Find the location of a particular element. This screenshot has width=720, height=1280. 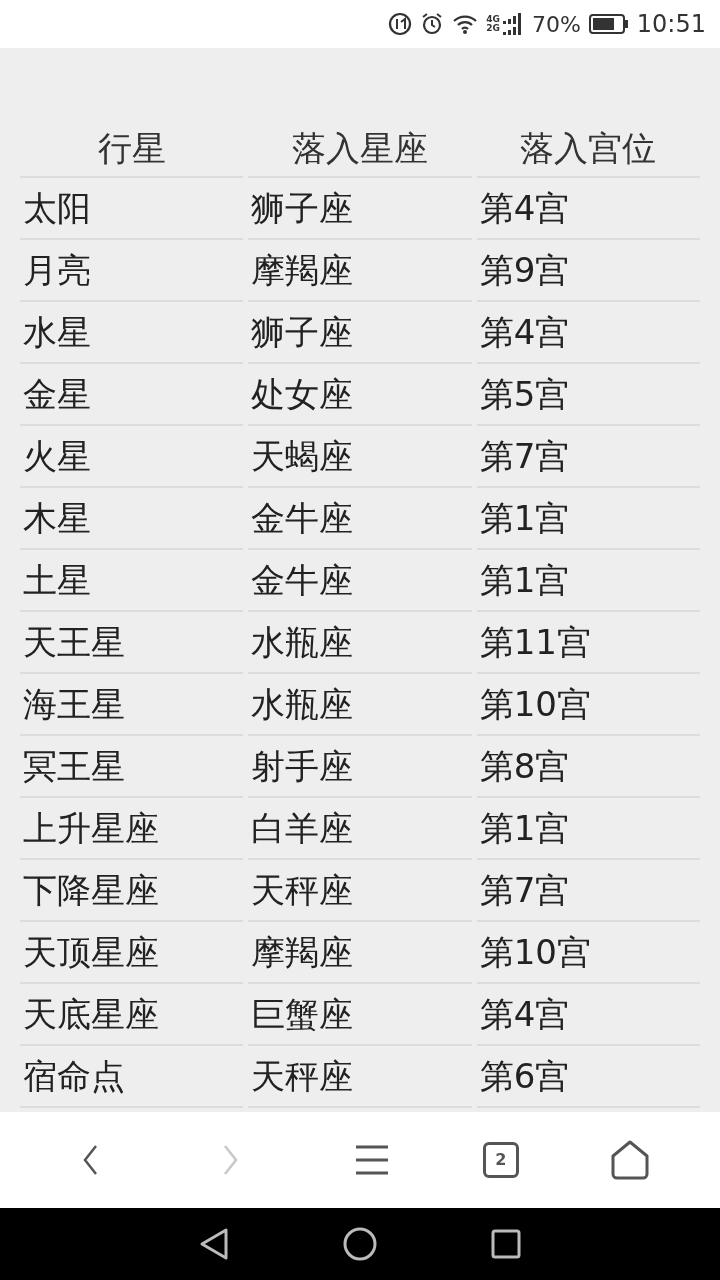

table-cell: 火星 is located at coordinates (132, 457).